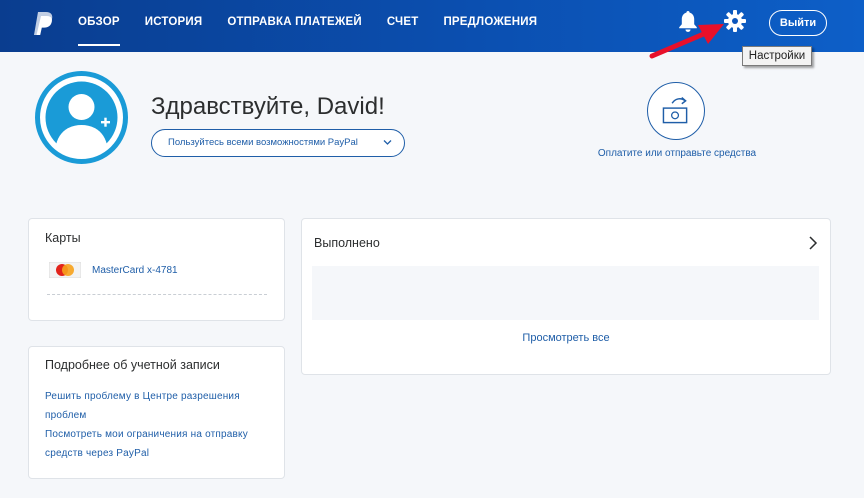 The width and height of the screenshot is (864, 498). Describe the element at coordinates (566, 338) in the screenshot. I see `view-all-link: Просмотреть все` at that location.